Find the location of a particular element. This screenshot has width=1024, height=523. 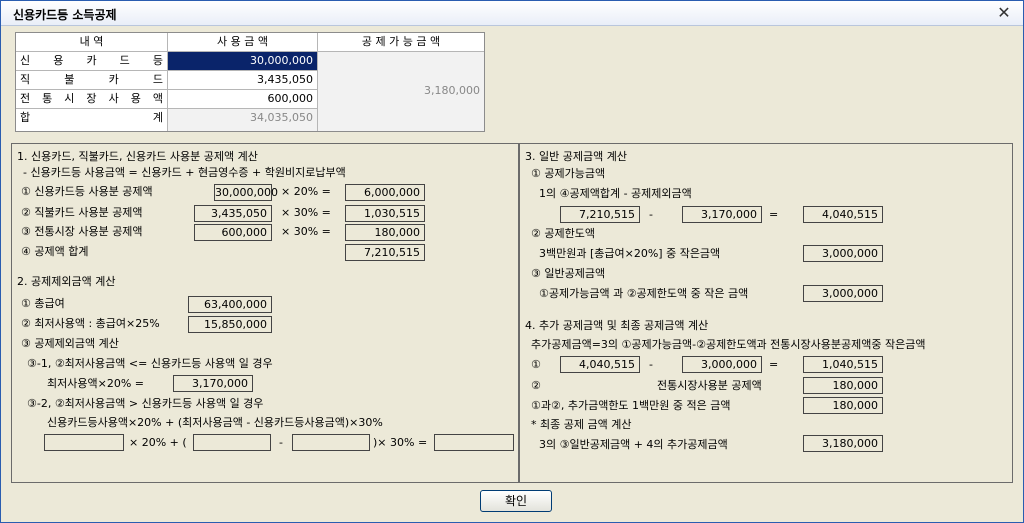

header-item: 내 역 is located at coordinates (92, 42).